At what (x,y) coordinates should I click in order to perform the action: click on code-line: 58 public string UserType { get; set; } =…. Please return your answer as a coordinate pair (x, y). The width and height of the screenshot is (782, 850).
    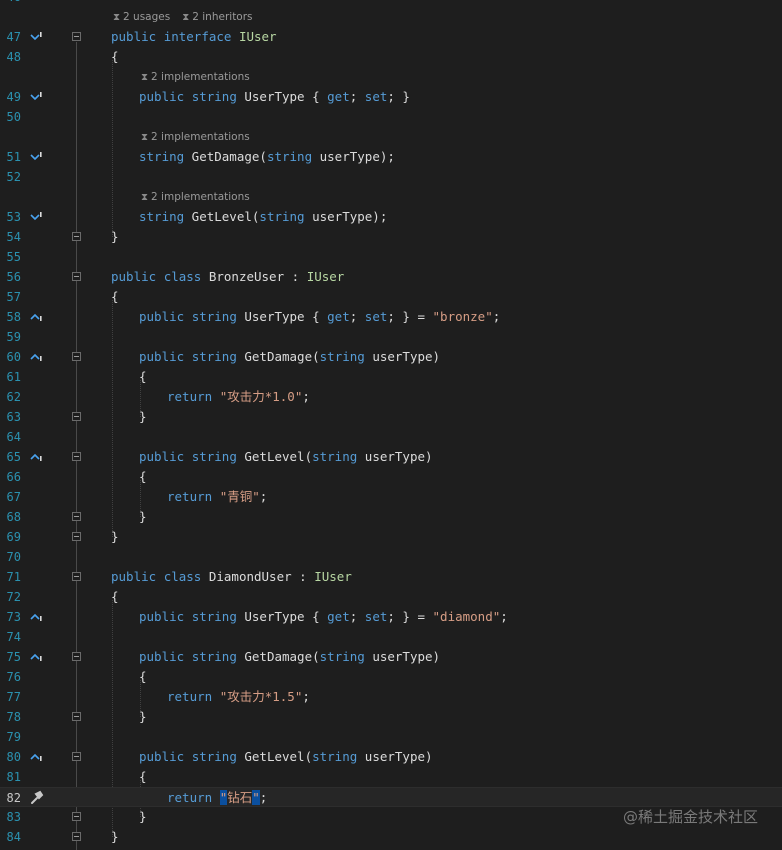
    Looking at the image, I should click on (391, 317).